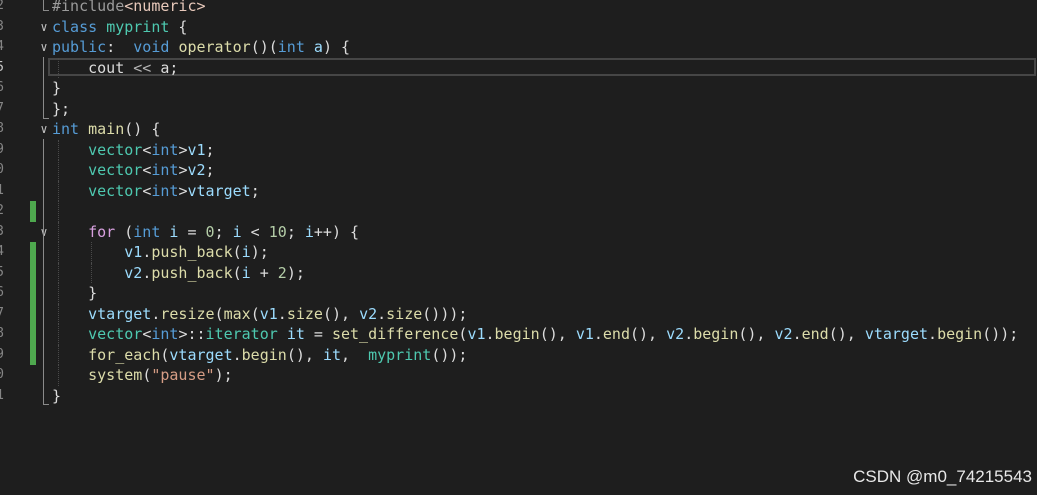 The width and height of the screenshot is (1037, 495). I want to click on code-line: 1}, so click(518, 396).